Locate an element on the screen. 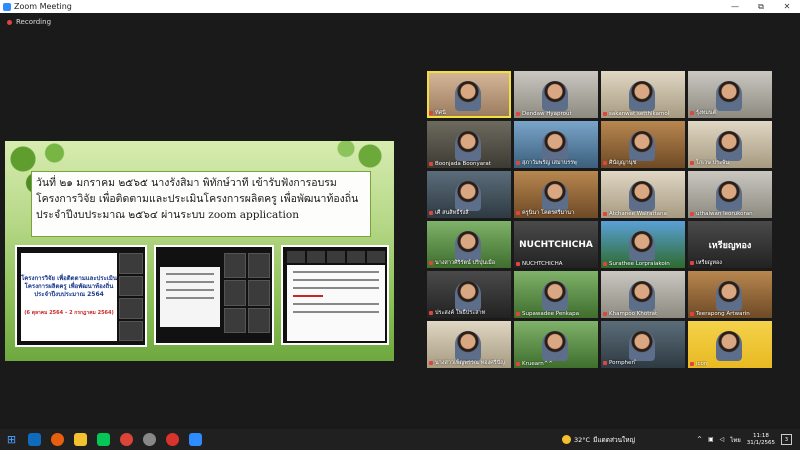  participant-tile: เหรียญทอง เหรียญทอง is located at coordinates (730, 244).